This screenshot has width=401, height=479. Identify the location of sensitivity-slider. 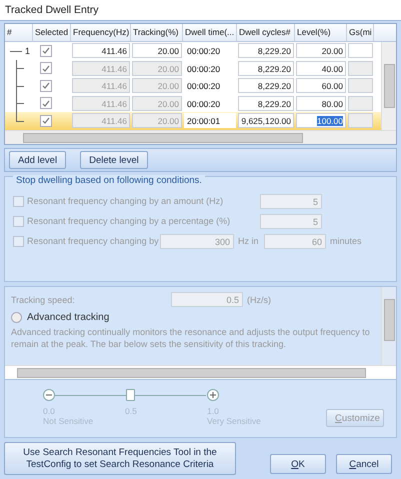
(130, 395).